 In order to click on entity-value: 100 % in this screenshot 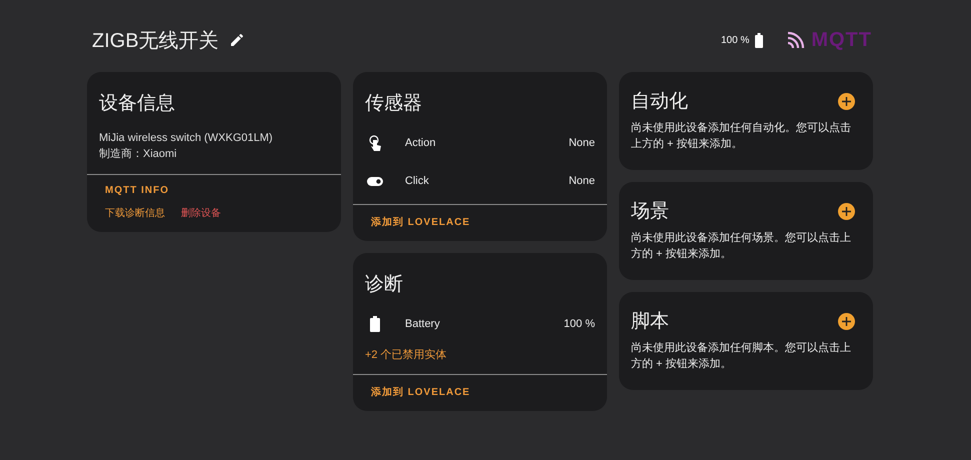, I will do `click(579, 324)`.